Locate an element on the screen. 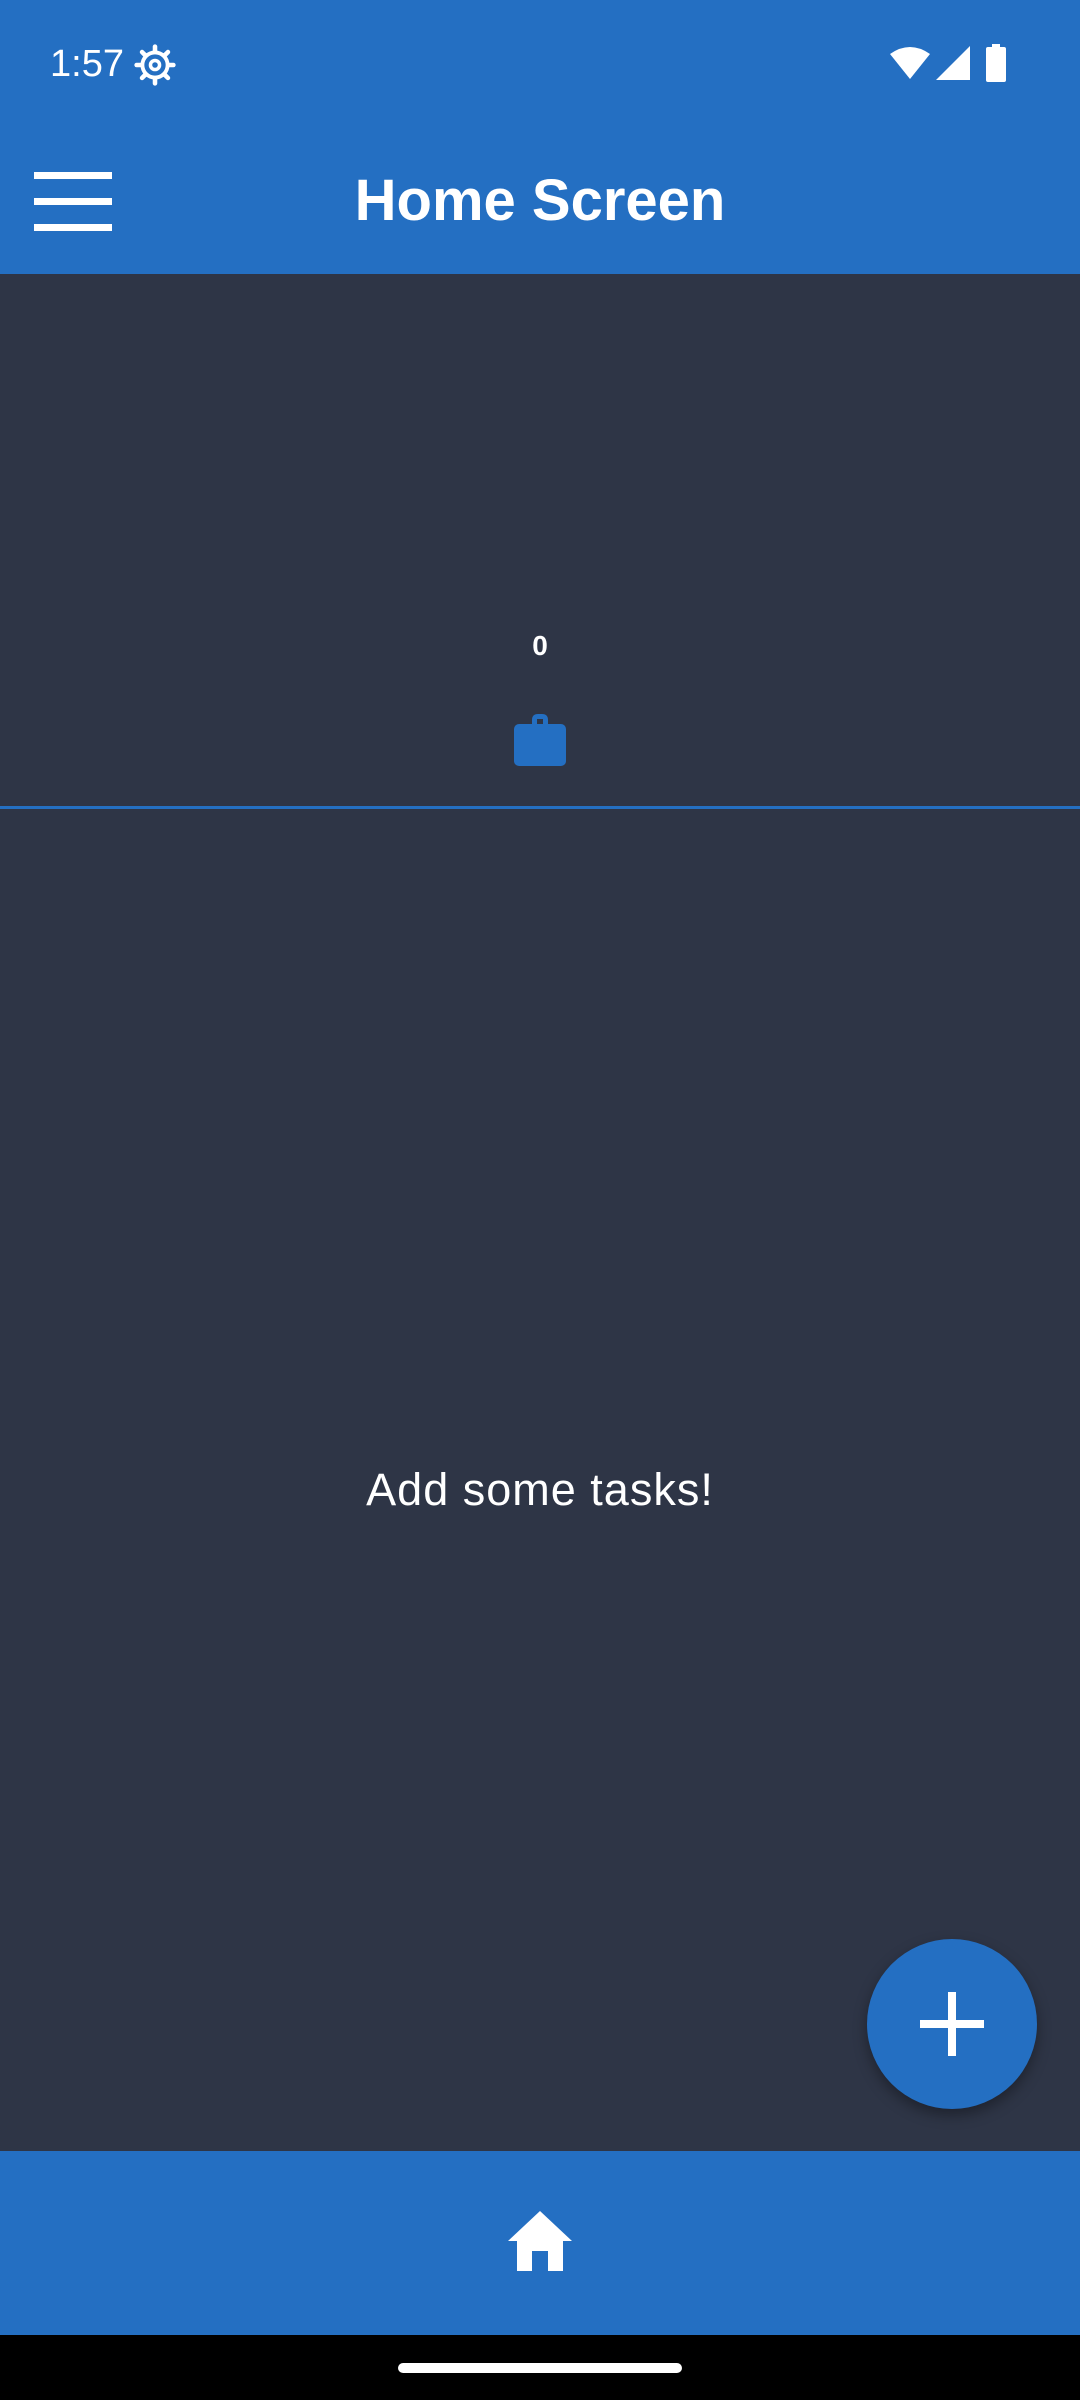 This screenshot has height=2400, width=1080. add-task-button is located at coordinates (952, 2024).